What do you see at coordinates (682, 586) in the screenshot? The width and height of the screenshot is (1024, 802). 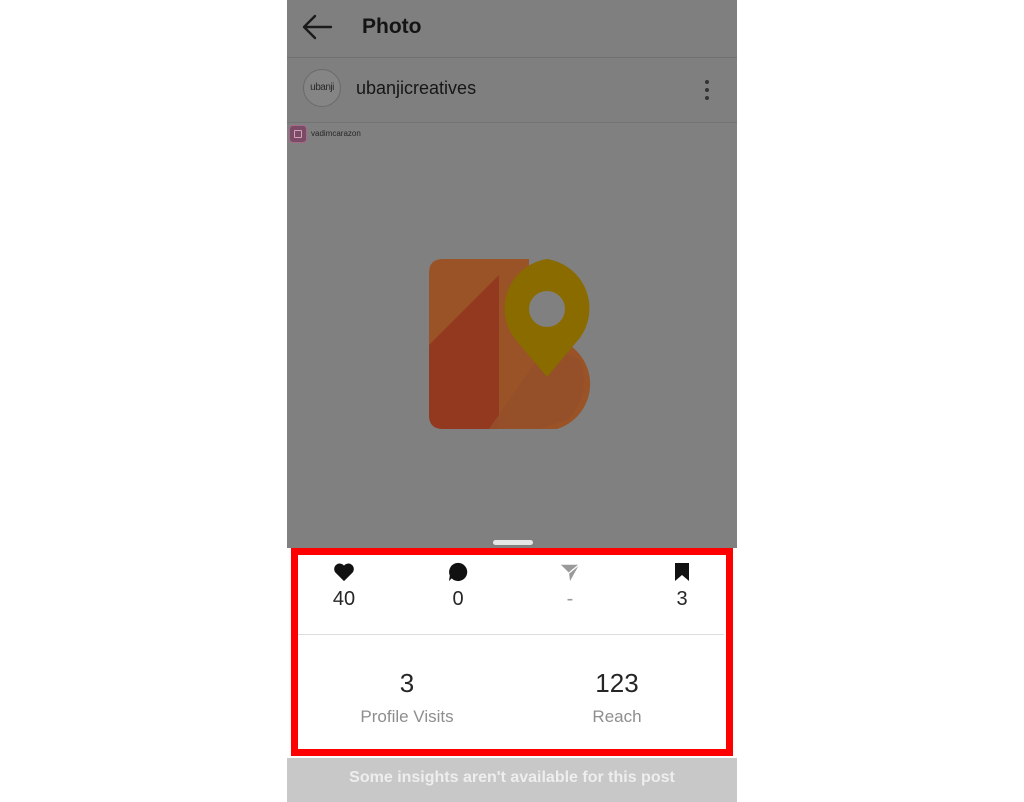 I see `saves-stat: 3` at bounding box center [682, 586].